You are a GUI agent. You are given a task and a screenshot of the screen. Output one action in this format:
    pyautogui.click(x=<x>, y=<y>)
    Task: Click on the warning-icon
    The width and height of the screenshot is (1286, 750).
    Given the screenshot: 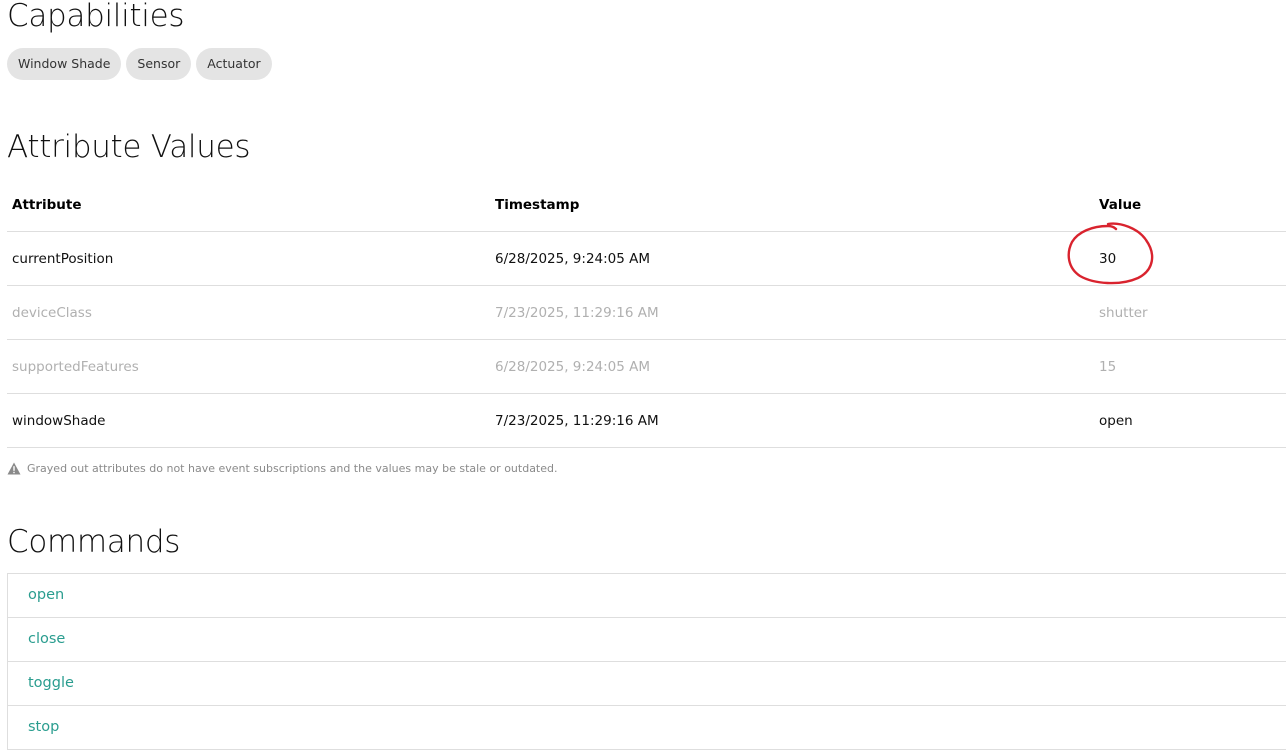 What is the action you would take?
    pyautogui.click(x=14, y=468)
    